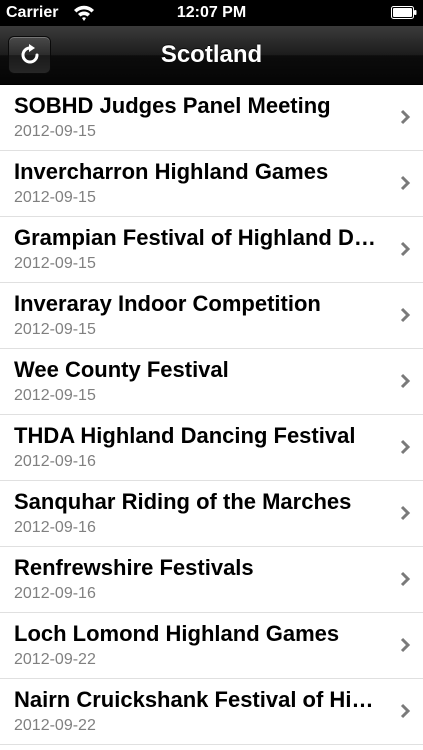  Describe the element at coordinates (404, 12) in the screenshot. I see `battery-icon` at that location.